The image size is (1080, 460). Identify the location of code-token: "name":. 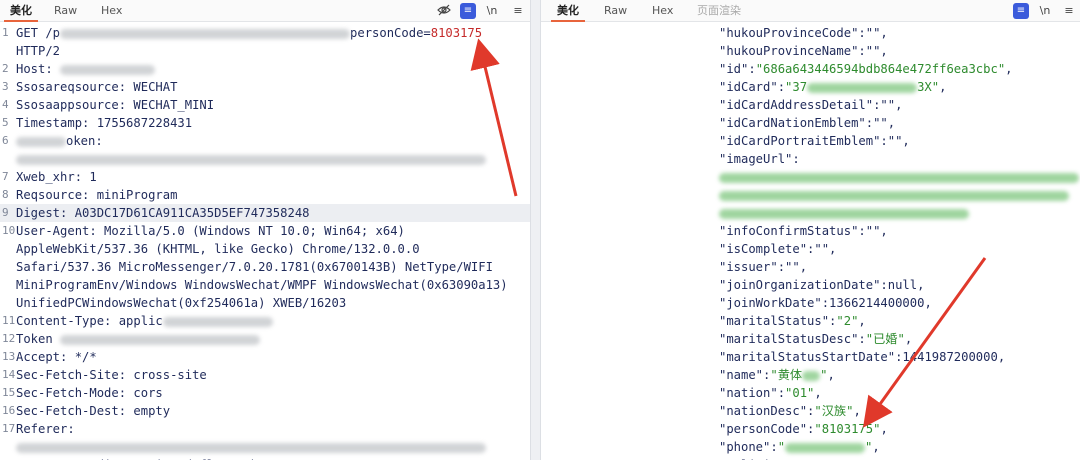
(745, 375).